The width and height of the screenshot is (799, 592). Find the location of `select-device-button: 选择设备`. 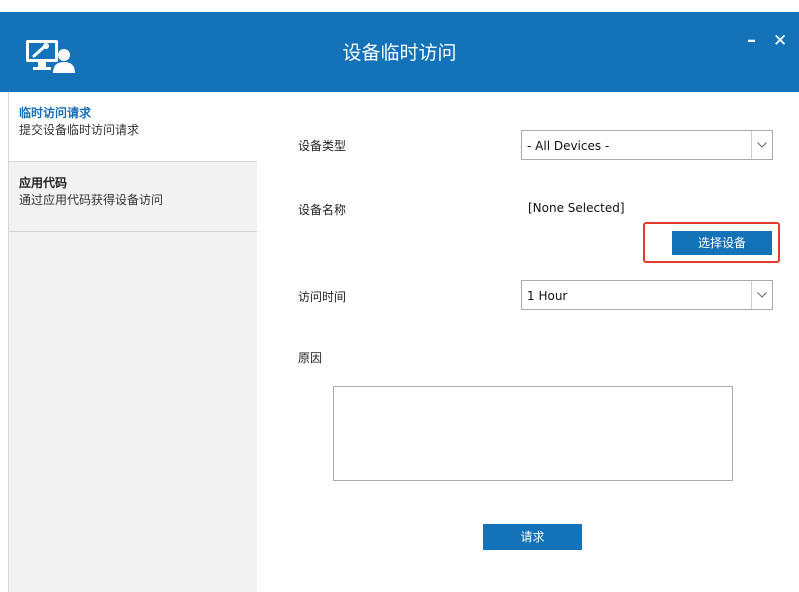

select-device-button: 选择设备 is located at coordinates (722, 243).